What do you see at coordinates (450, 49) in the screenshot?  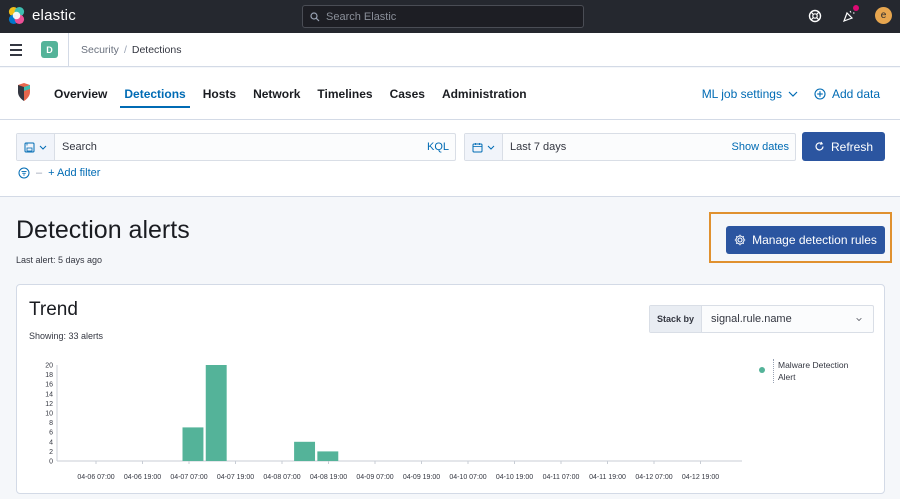 I see `breadcrumb-bar: D Security / Detections` at bounding box center [450, 49].